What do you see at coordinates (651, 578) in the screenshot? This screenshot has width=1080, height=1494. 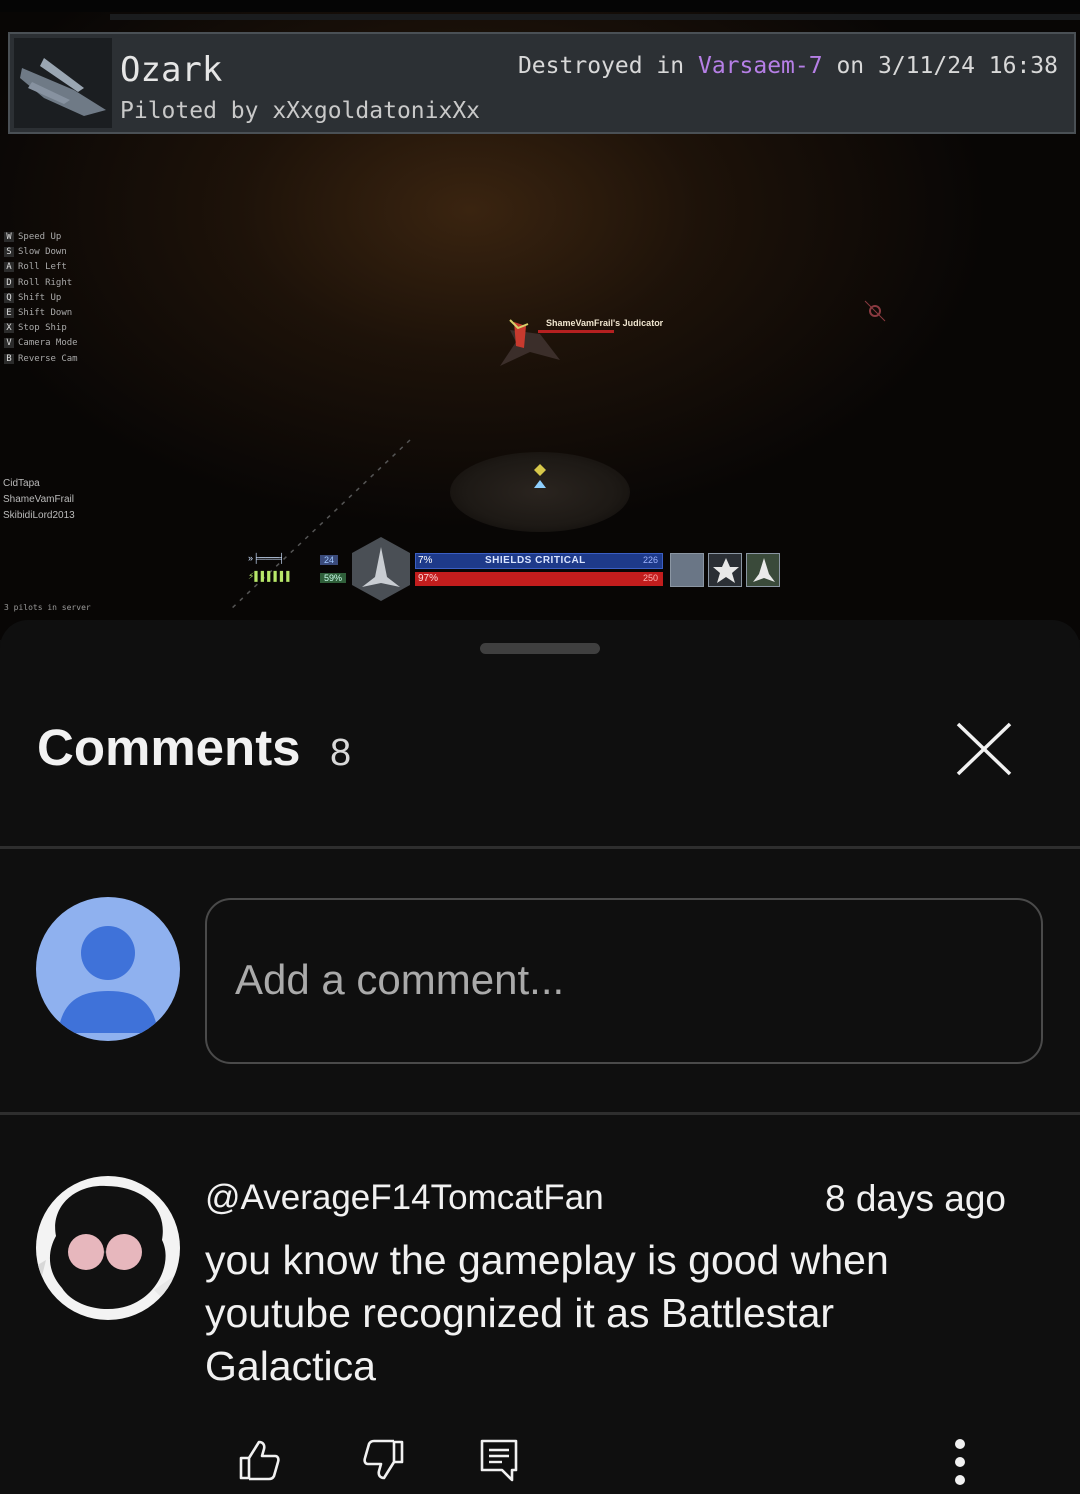 I see `hull-value: 250` at bounding box center [651, 578].